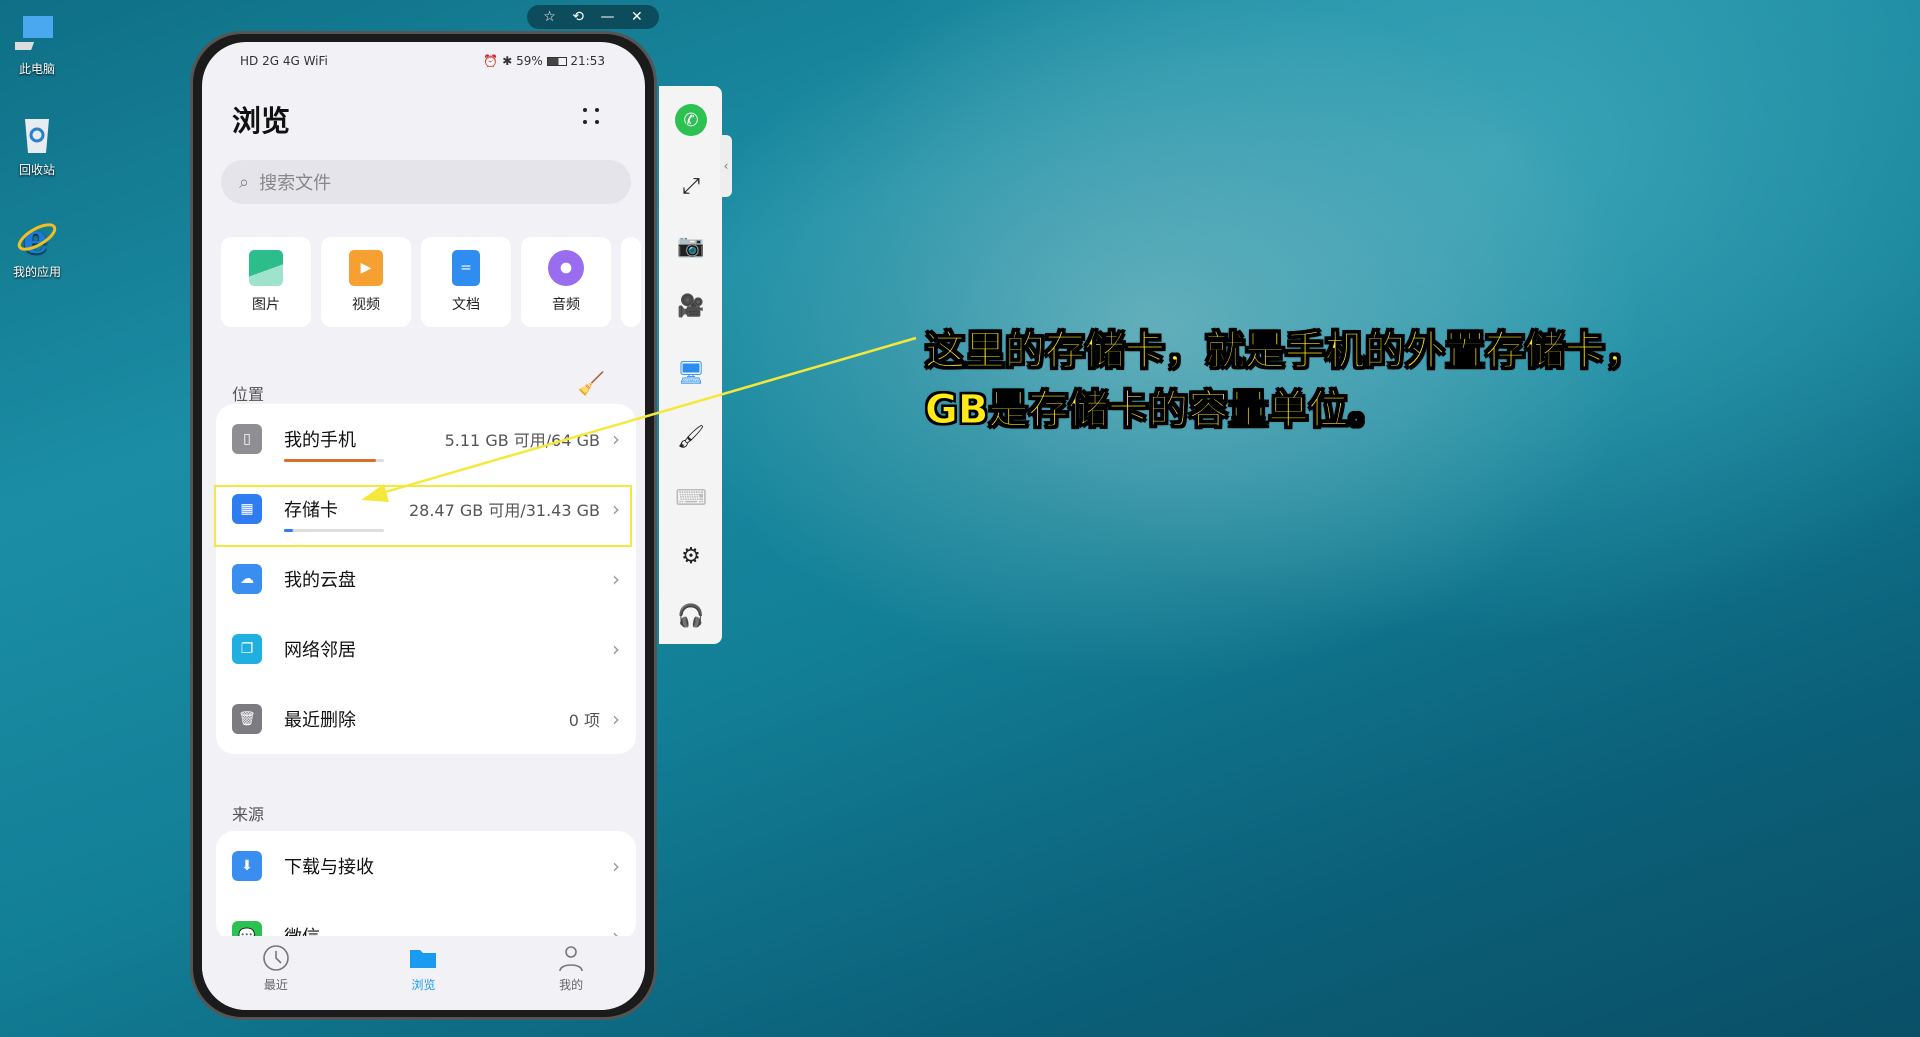 Image resolution: width=1920 pixels, height=1037 pixels. What do you see at coordinates (1156, 410) in the screenshot?
I see `annotation-line-2: GB是存储卡的容量单位。` at bounding box center [1156, 410].